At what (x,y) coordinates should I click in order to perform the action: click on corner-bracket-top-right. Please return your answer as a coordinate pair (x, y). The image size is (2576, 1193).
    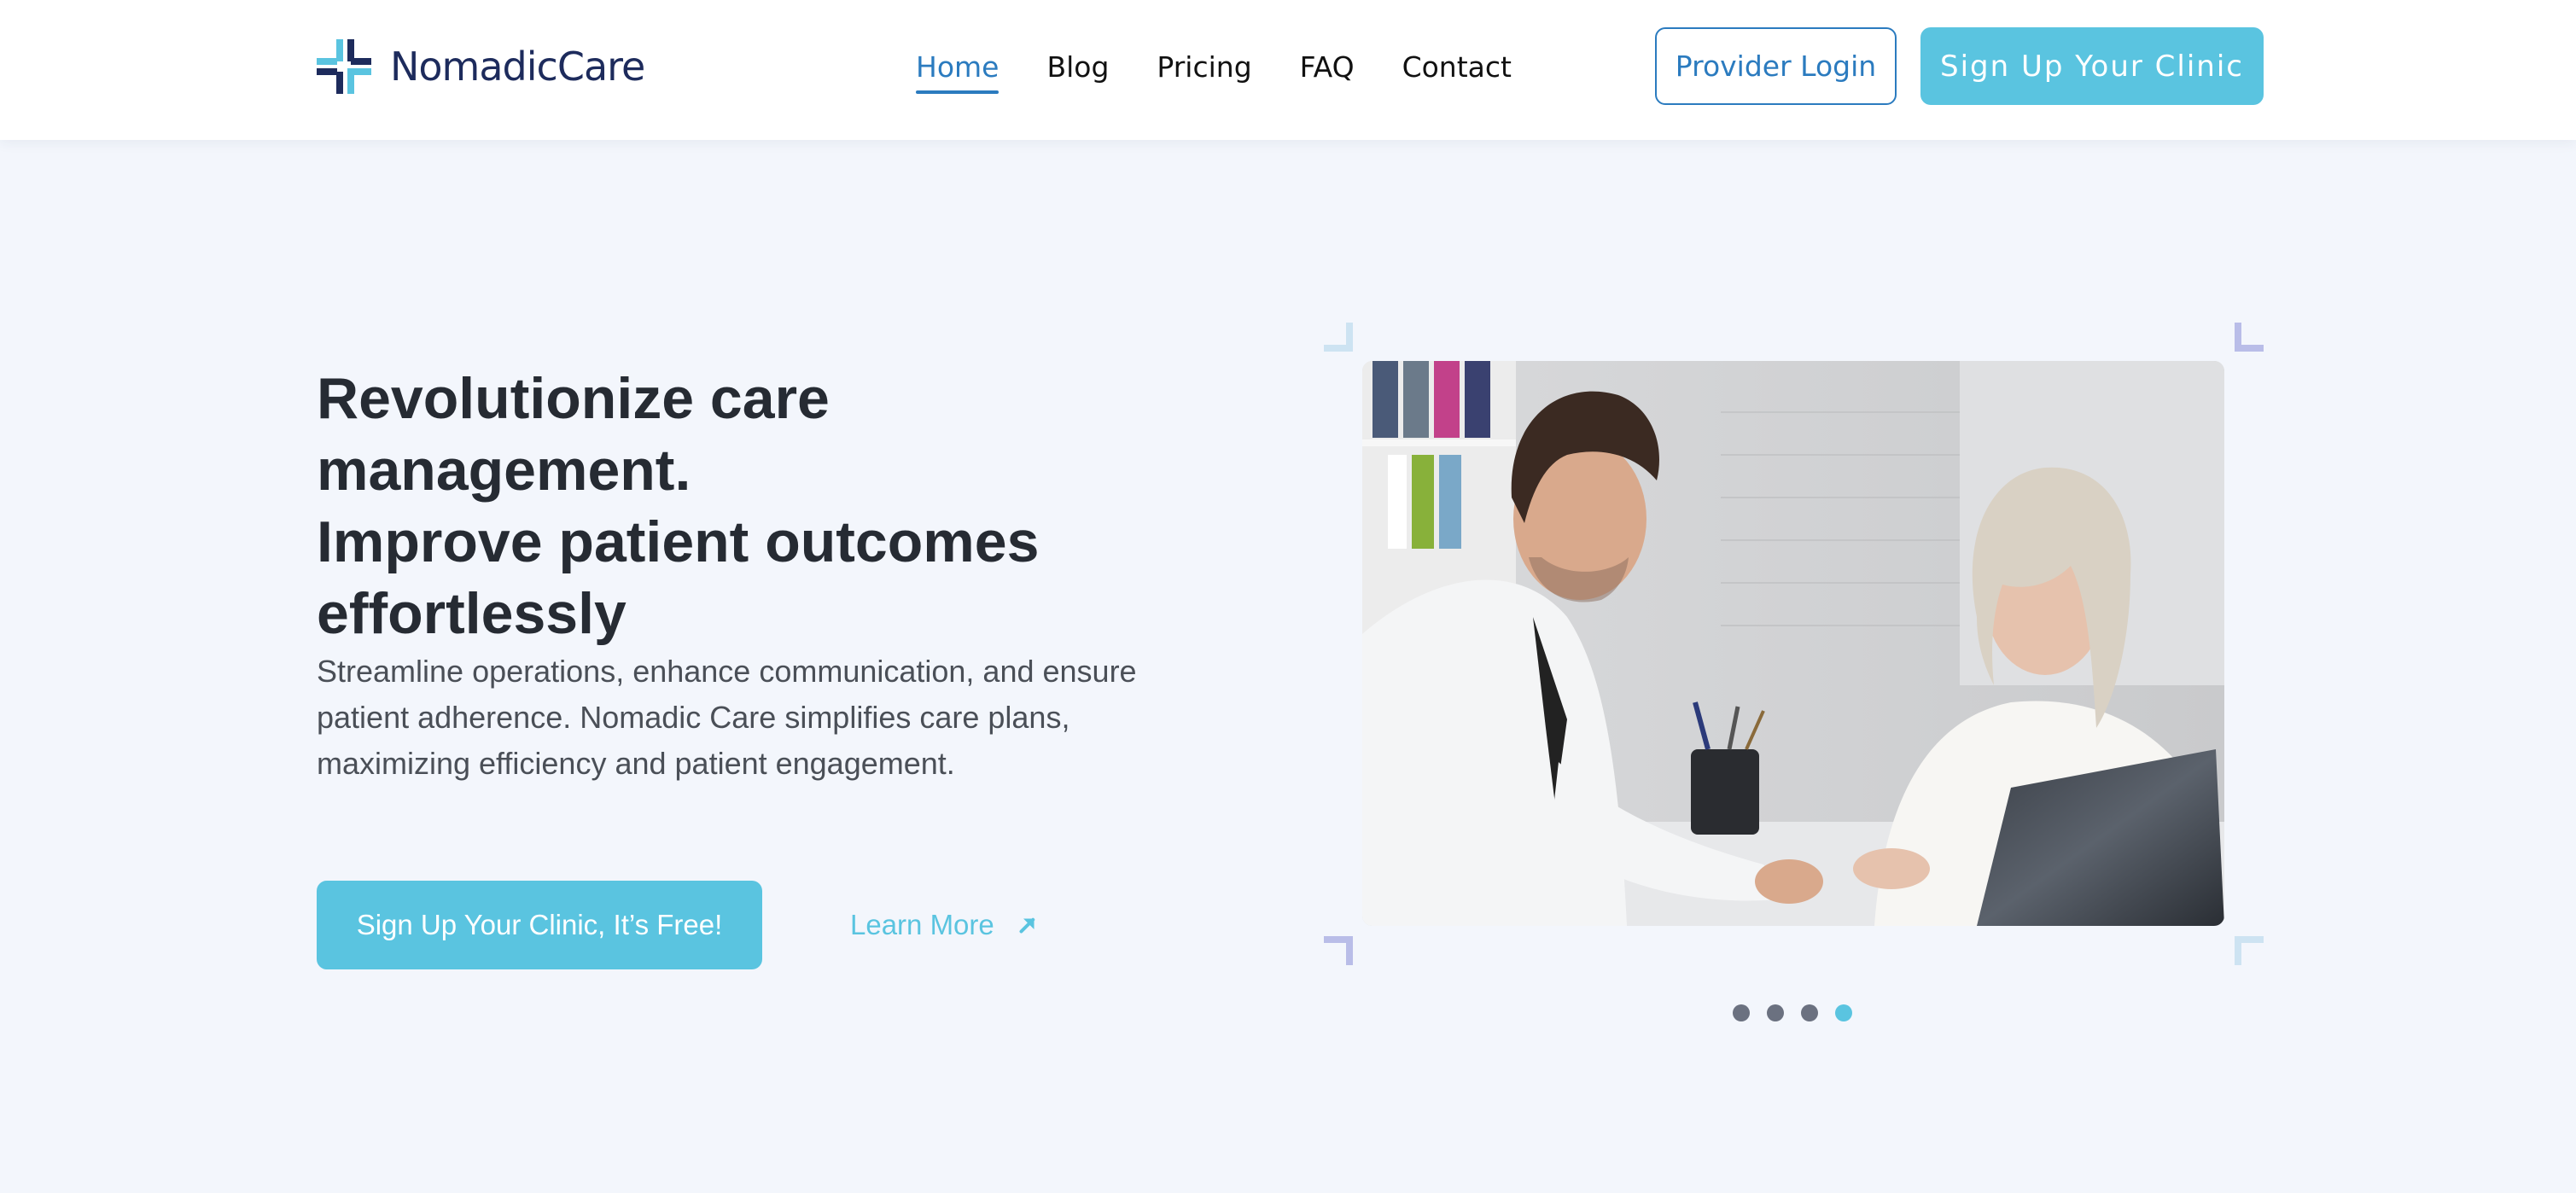
    Looking at the image, I should click on (2249, 337).